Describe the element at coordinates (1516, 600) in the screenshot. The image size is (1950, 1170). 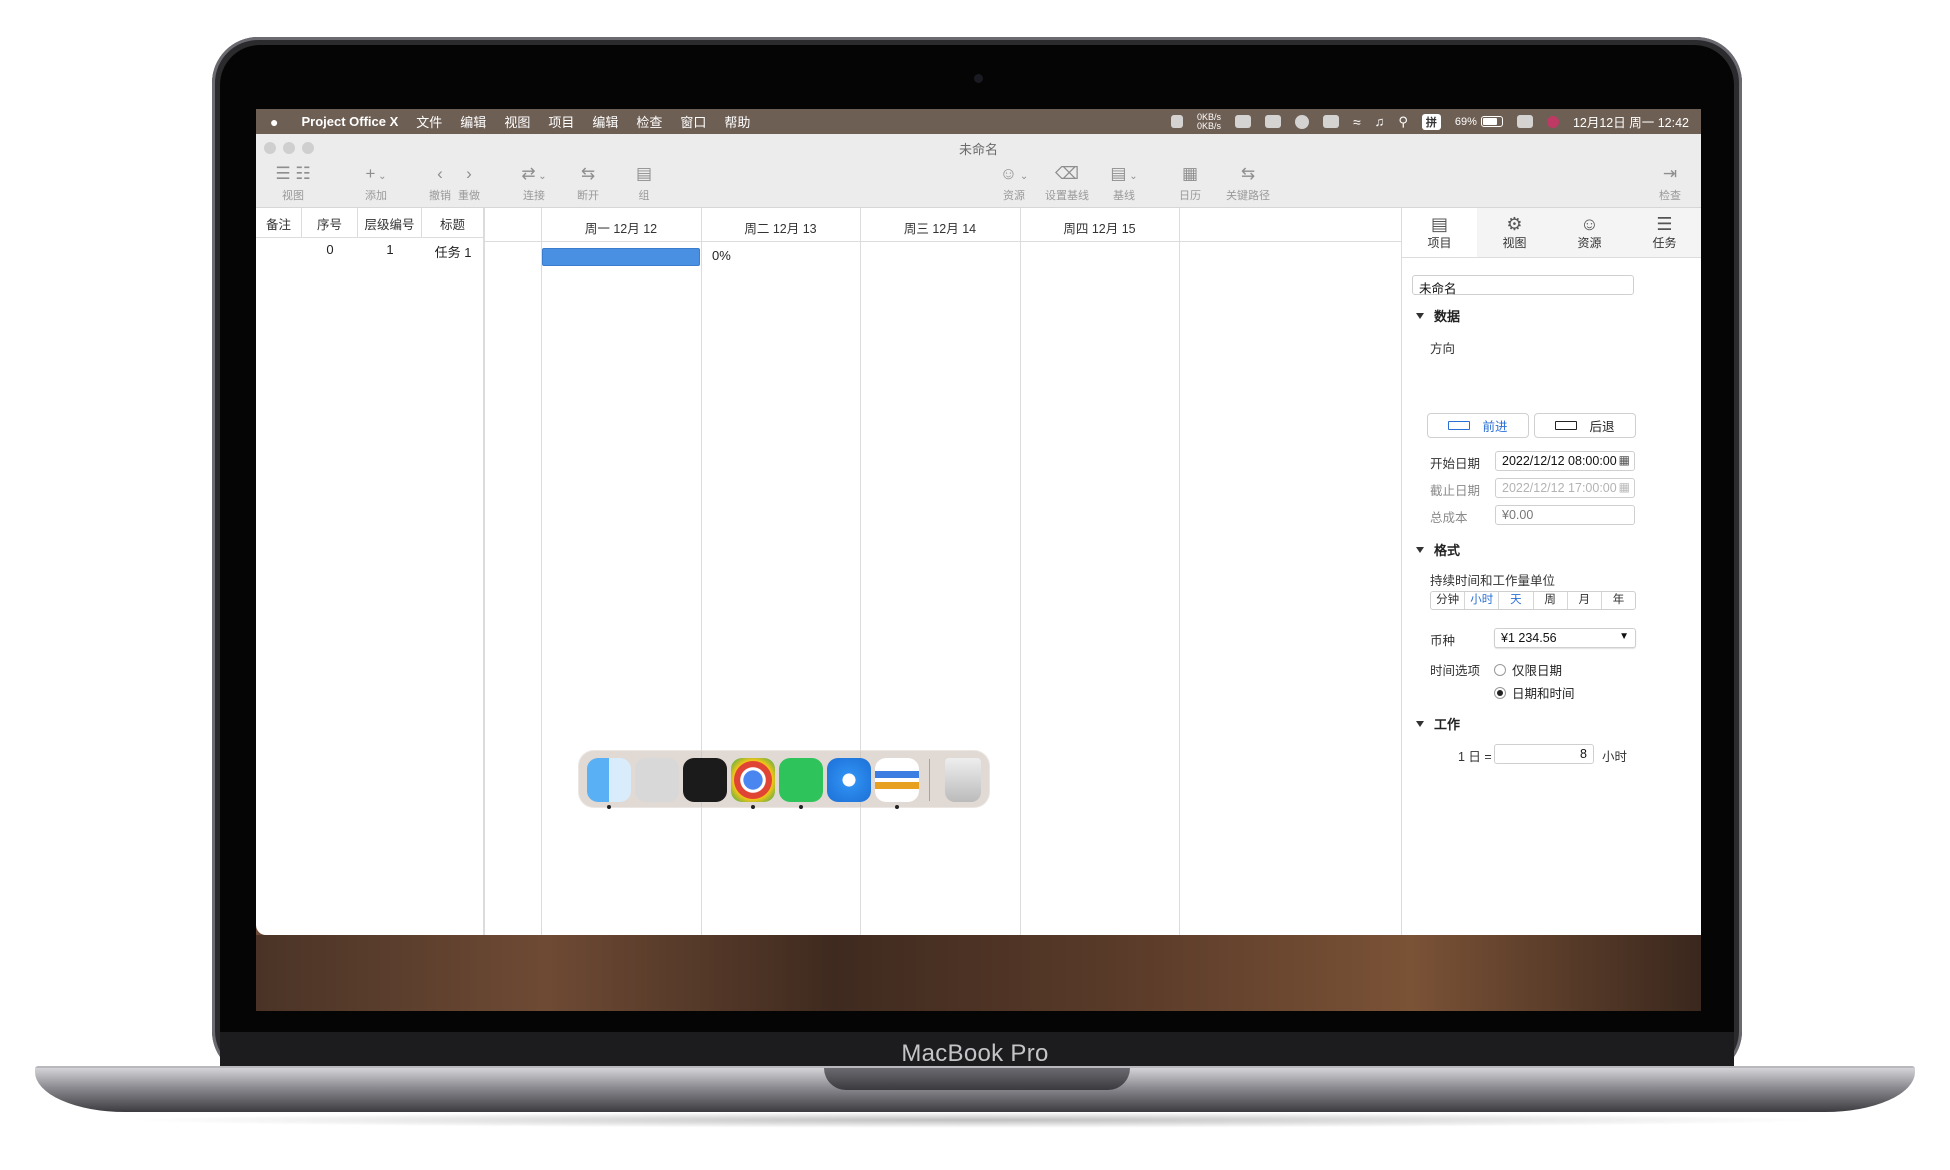
I see `unit-day: 天` at that location.